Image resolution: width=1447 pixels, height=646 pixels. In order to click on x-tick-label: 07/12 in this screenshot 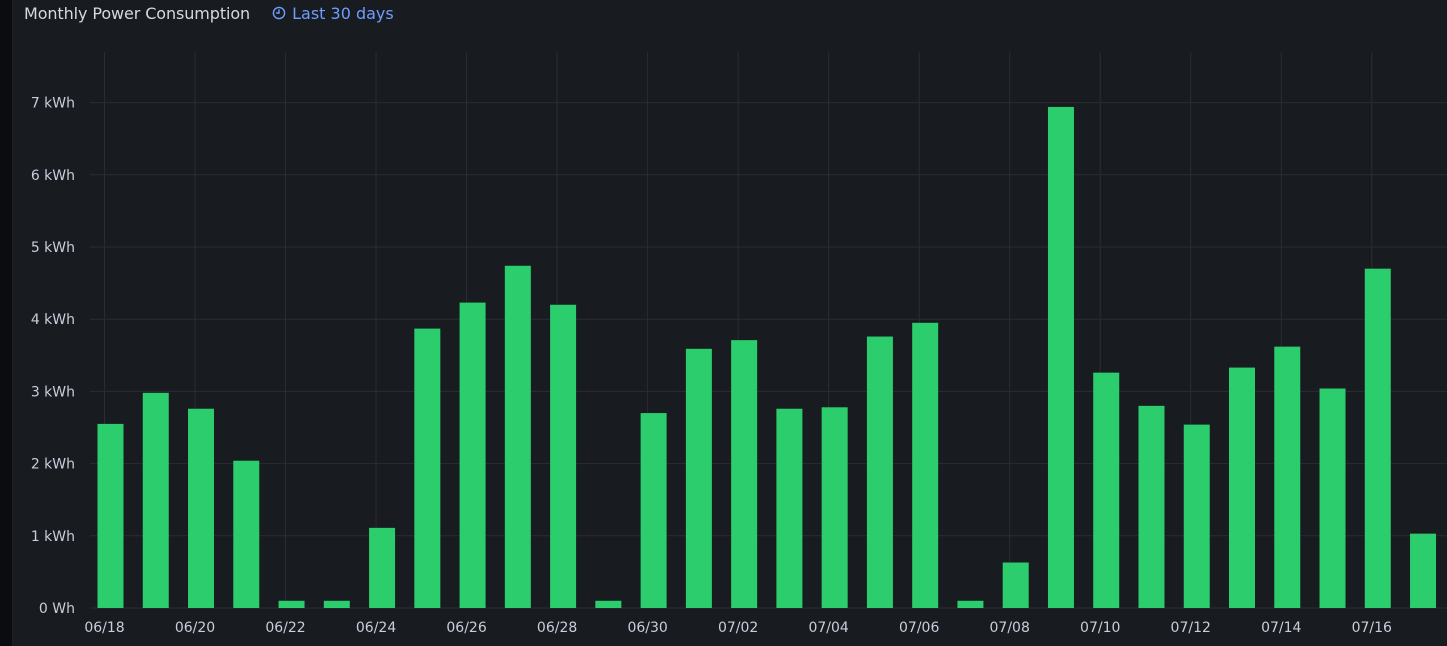, I will do `click(1191, 628)`.